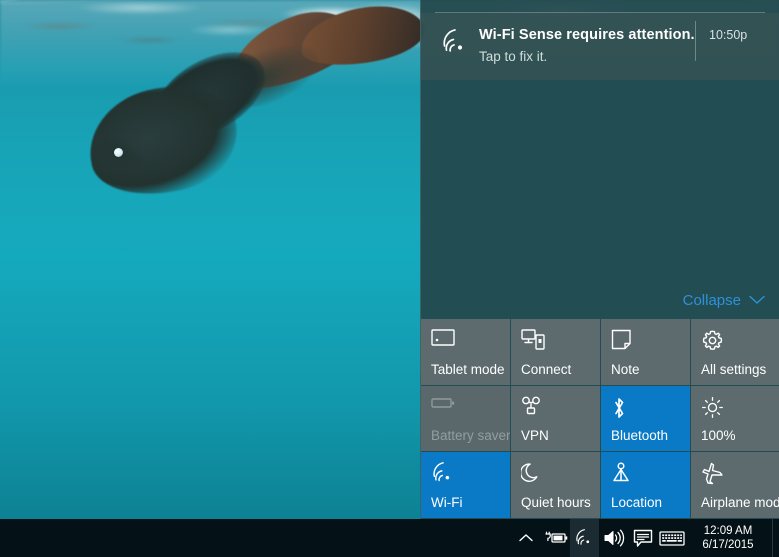 This screenshot has height=557, width=779. I want to click on notification-timestamp: 10:50p, so click(728, 35).